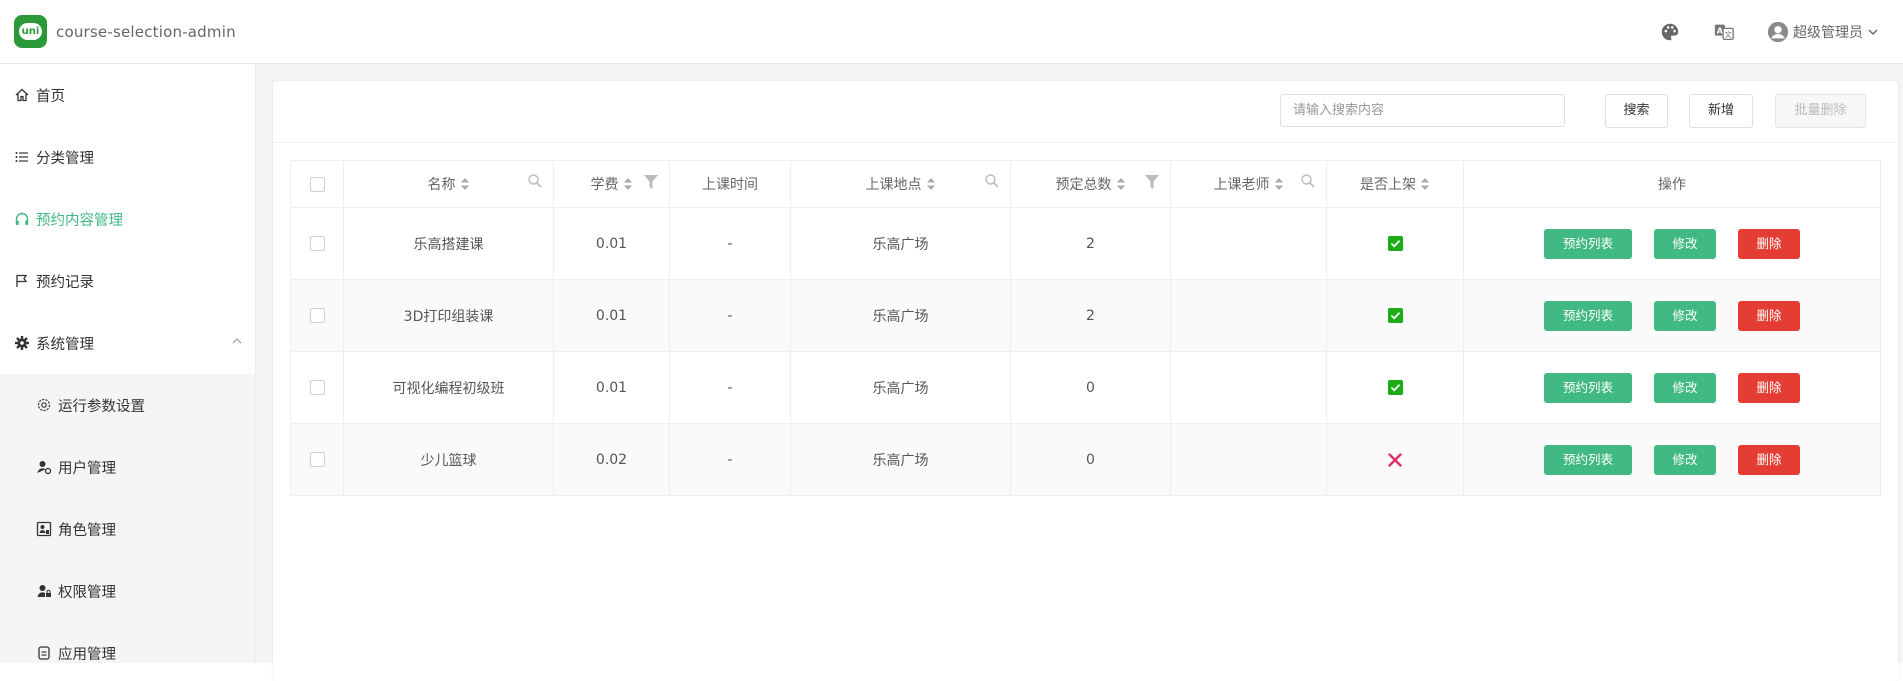 The height and width of the screenshot is (681, 1903). Describe the element at coordinates (1248, 184) in the screenshot. I see `column-header-teacher: 上课老师` at that location.